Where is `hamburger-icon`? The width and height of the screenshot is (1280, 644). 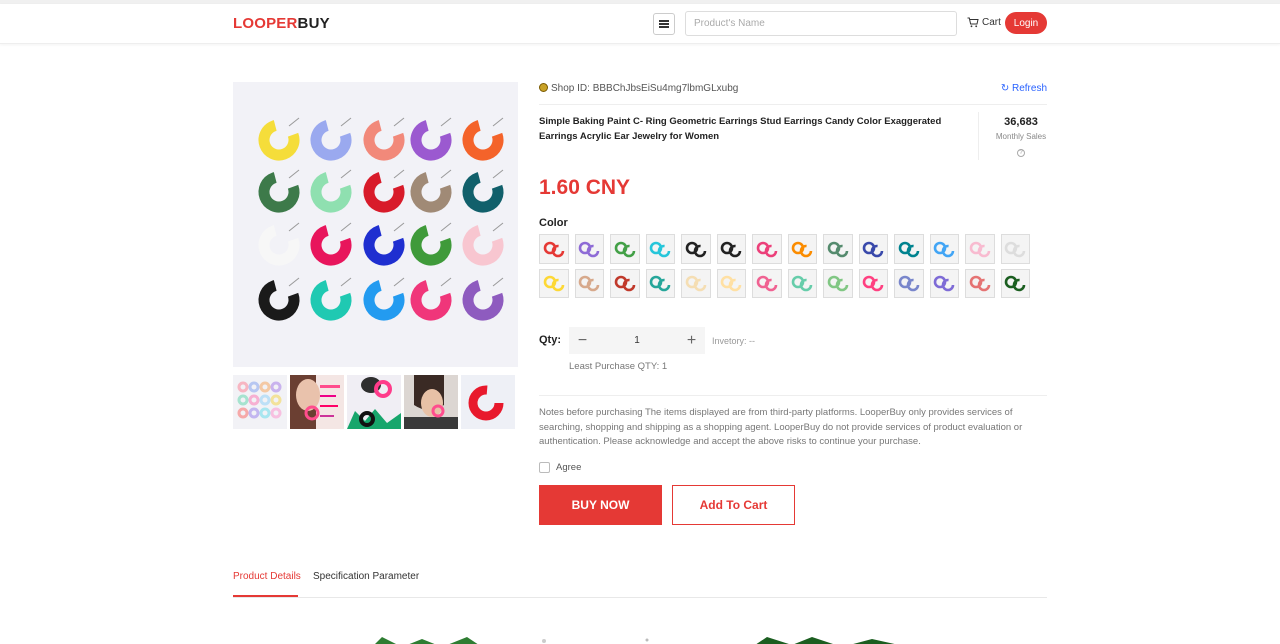 hamburger-icon is located at coordinates (664, 24).